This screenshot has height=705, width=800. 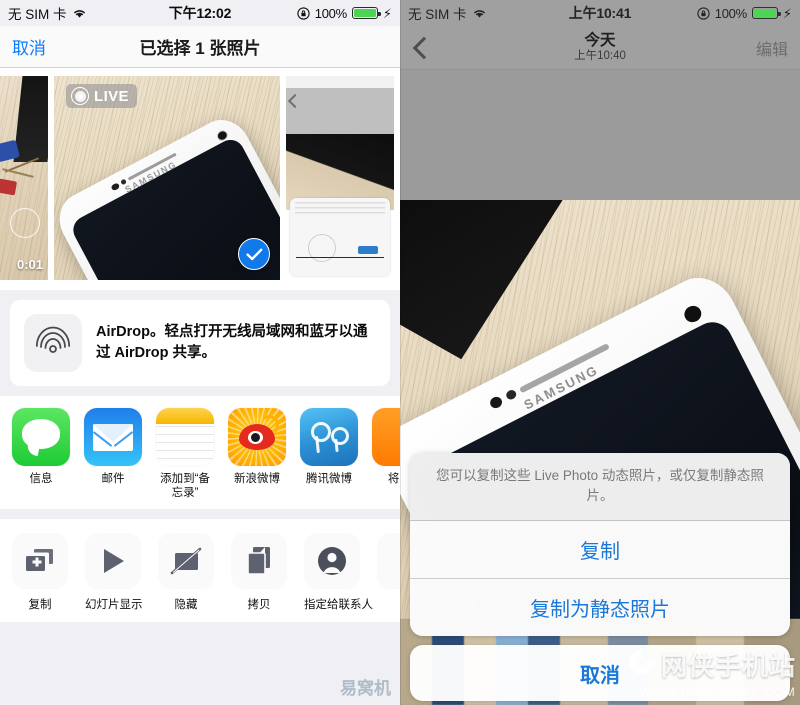 I want to click on action-row: 复制 幻灯片显示 隐藏 拷贝 指定给联系人, so click(x=200, y=570).